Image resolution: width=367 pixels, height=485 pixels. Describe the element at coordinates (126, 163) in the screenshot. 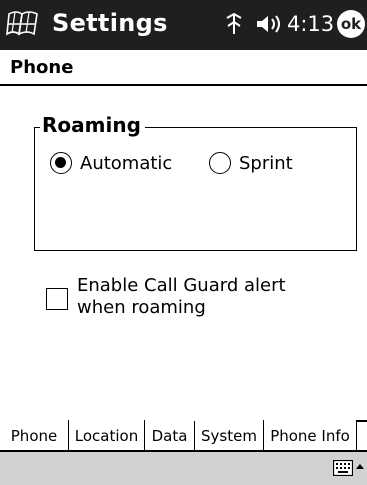

I see `radio-label: Automatic` at that location.